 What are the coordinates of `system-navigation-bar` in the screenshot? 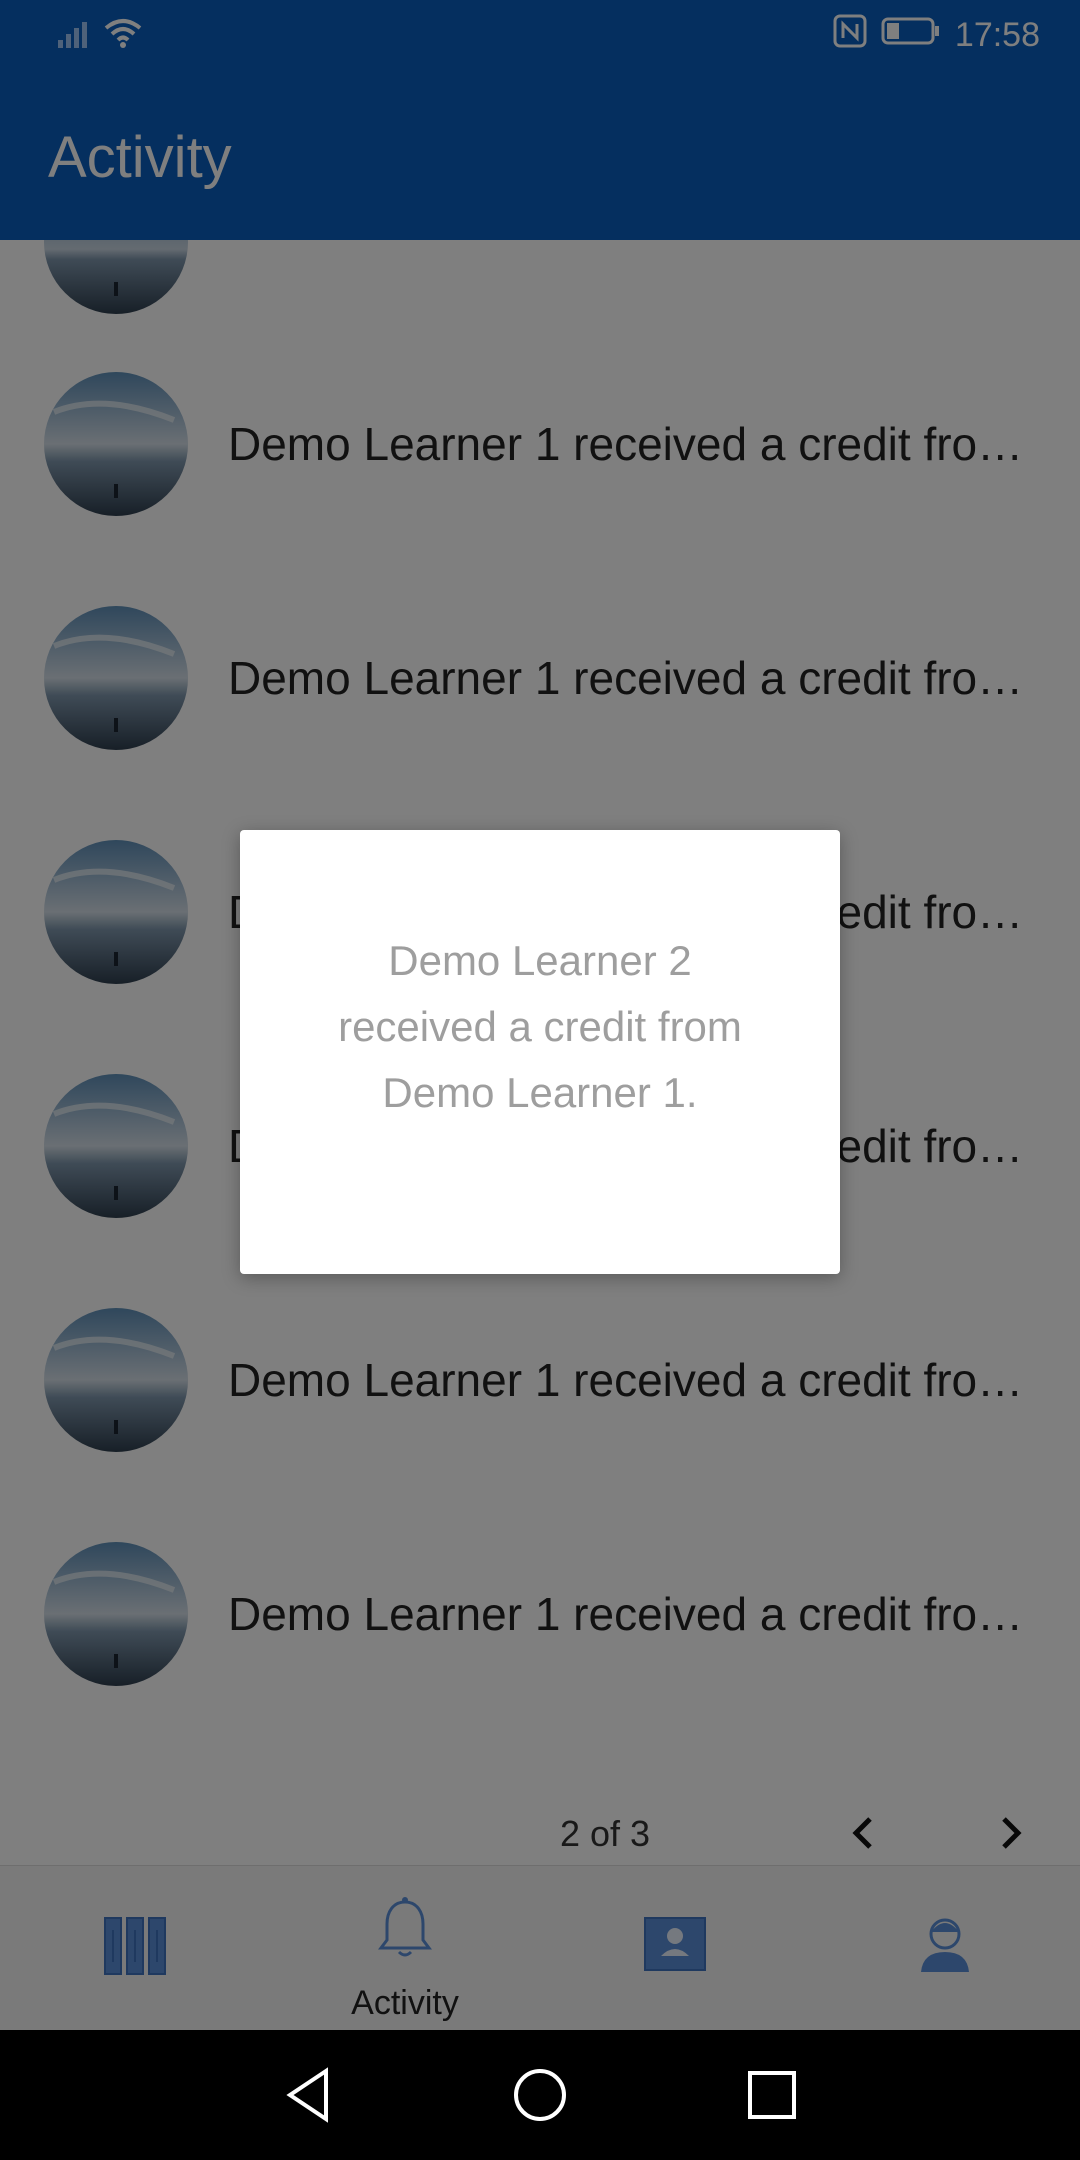 It's located at (540, 2095).